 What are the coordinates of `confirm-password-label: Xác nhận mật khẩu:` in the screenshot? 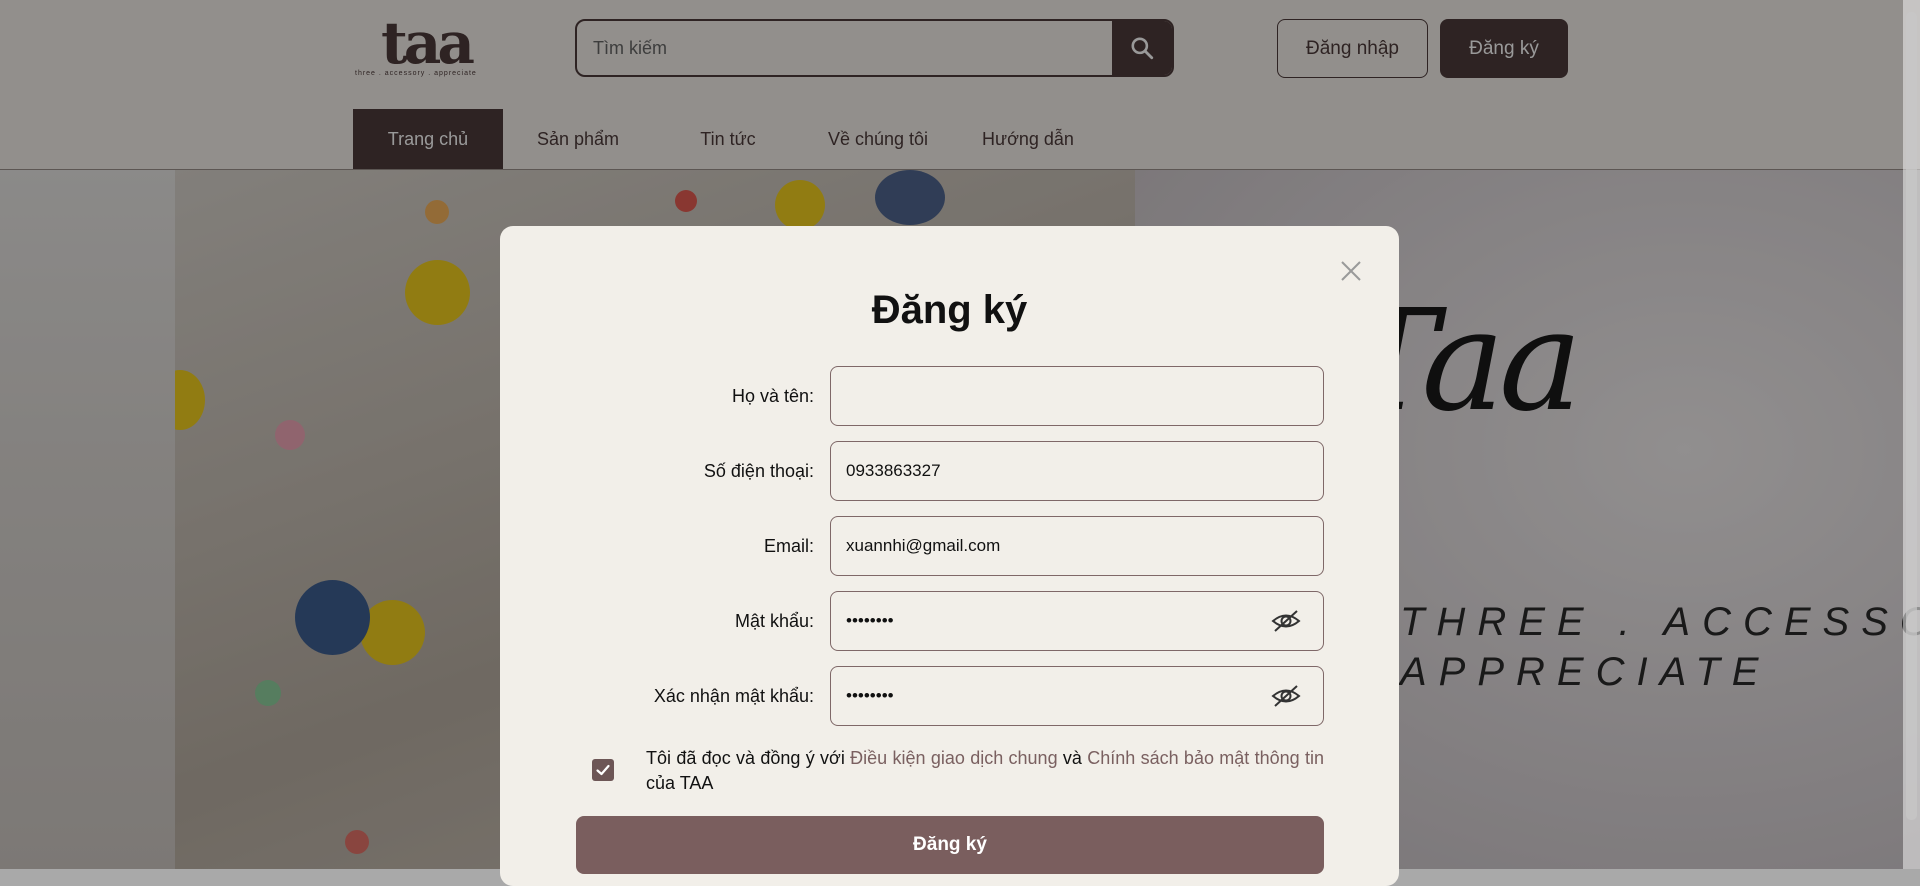 It's located at (733, 696).